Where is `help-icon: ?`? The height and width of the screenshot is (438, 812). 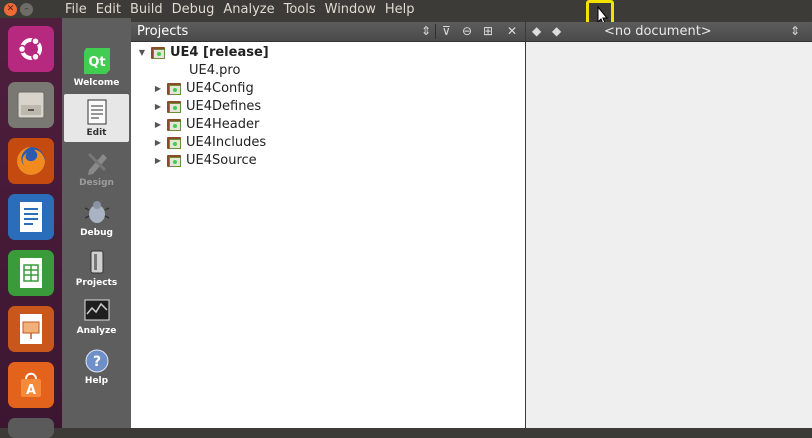
help-icon: ? is located at coordinates (96, 361).